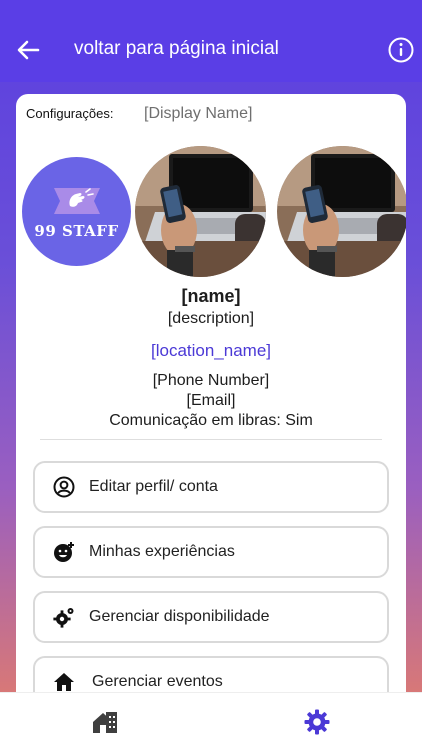  I want to click on home-icon, so click(64, 682).